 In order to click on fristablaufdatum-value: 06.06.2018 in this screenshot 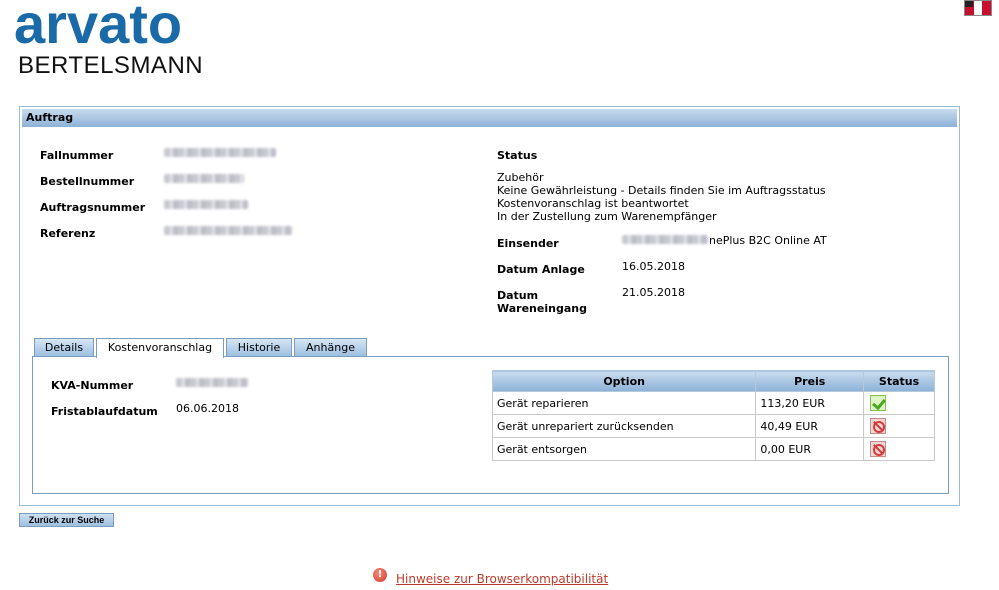, I will do `click(207, 408)`.